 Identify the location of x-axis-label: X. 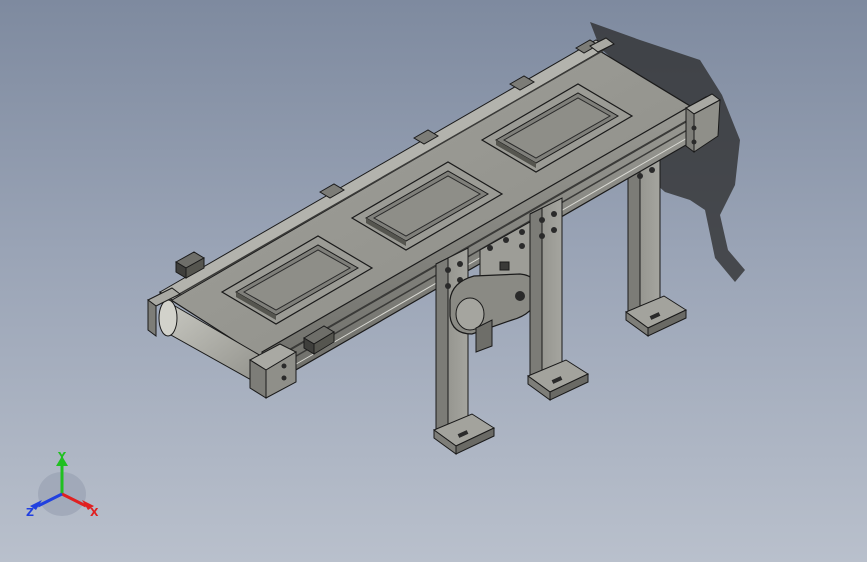
(94, 512).